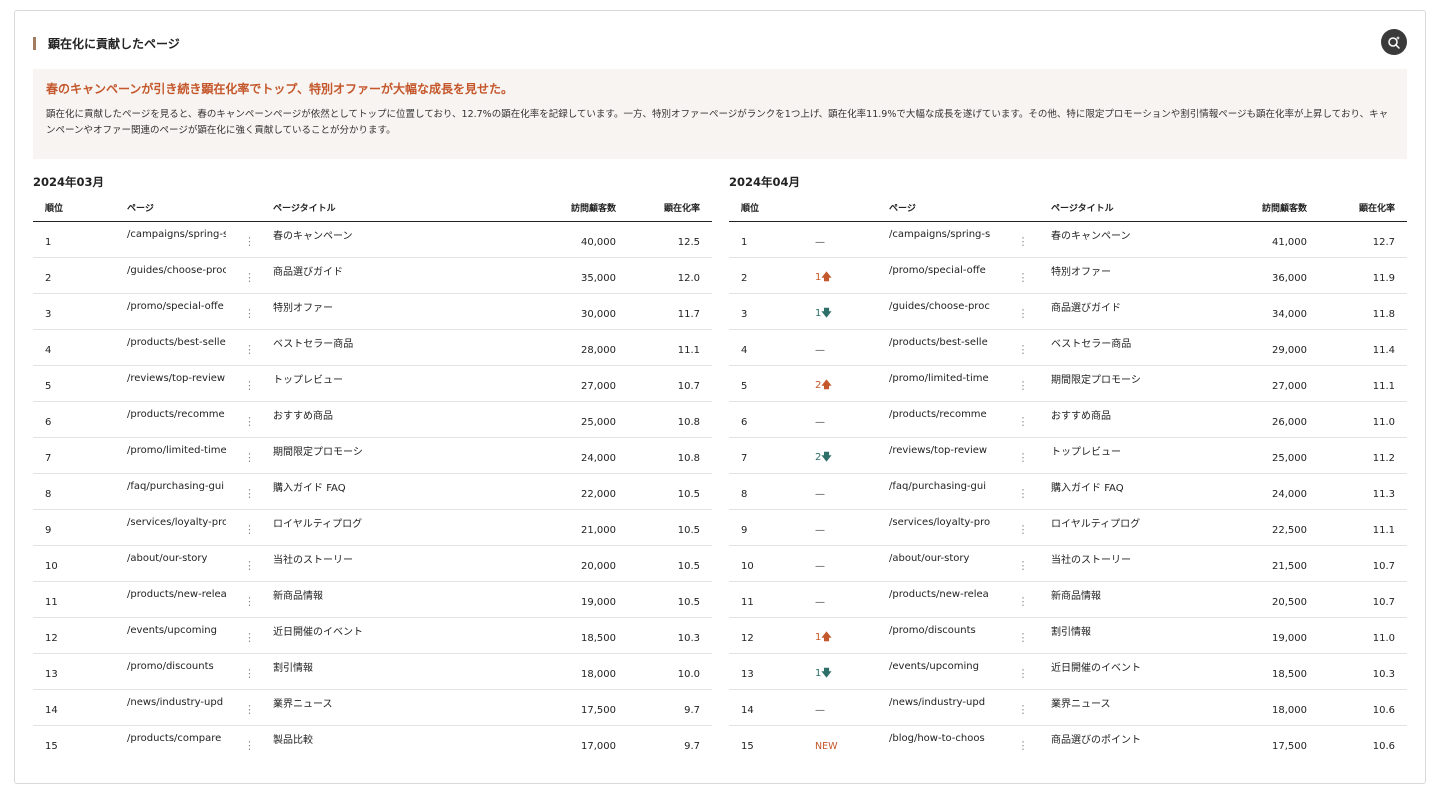 This screenshot has height=796, width=1441. What do you see at coordinates (176, 738) in the screenshot?
I see `page-path: /products/compare` at bounding box center [176, 738].